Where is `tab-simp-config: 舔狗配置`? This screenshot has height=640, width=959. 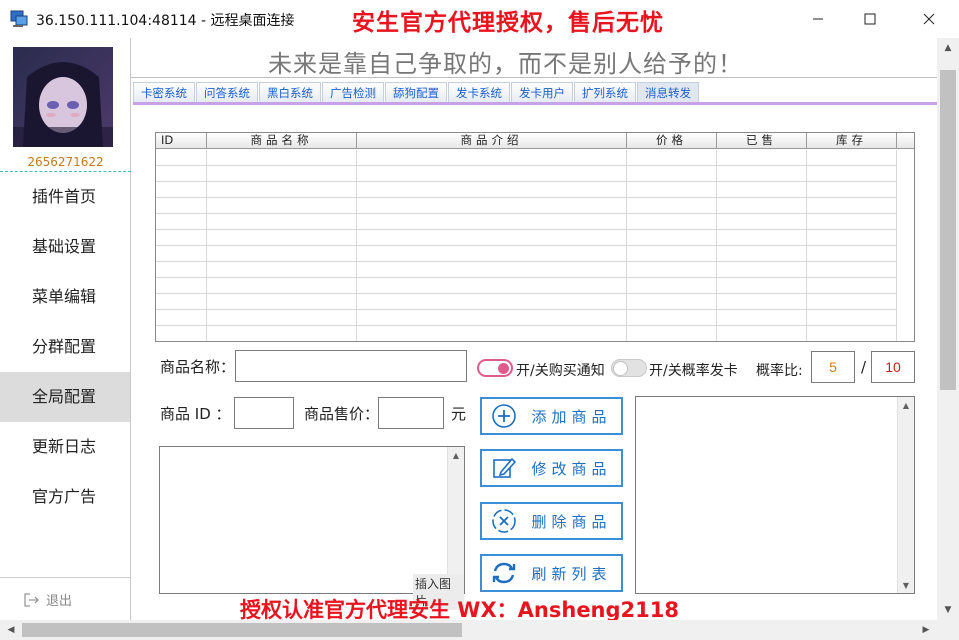
tab-simp-config: 舔狗配置 is located at coordinates (416, 92).